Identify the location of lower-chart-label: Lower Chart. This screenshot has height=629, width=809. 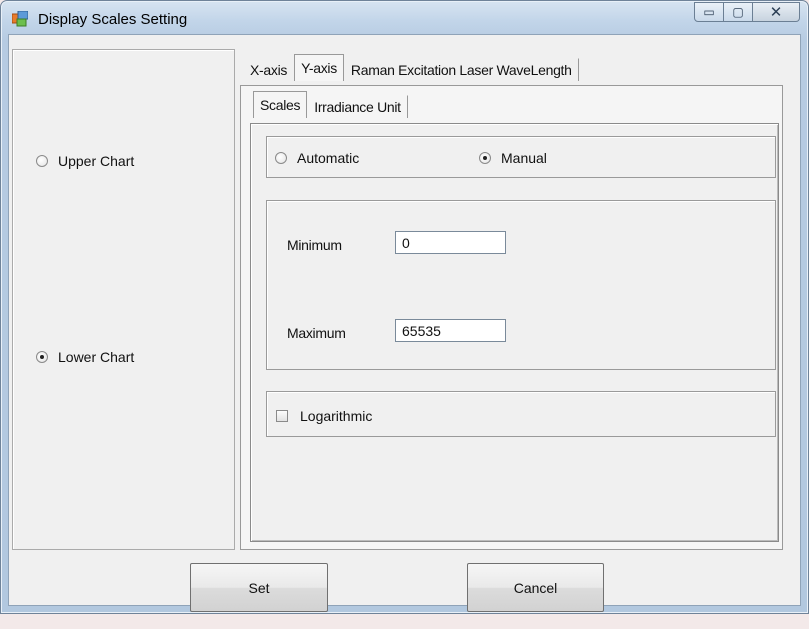
(96, 357).